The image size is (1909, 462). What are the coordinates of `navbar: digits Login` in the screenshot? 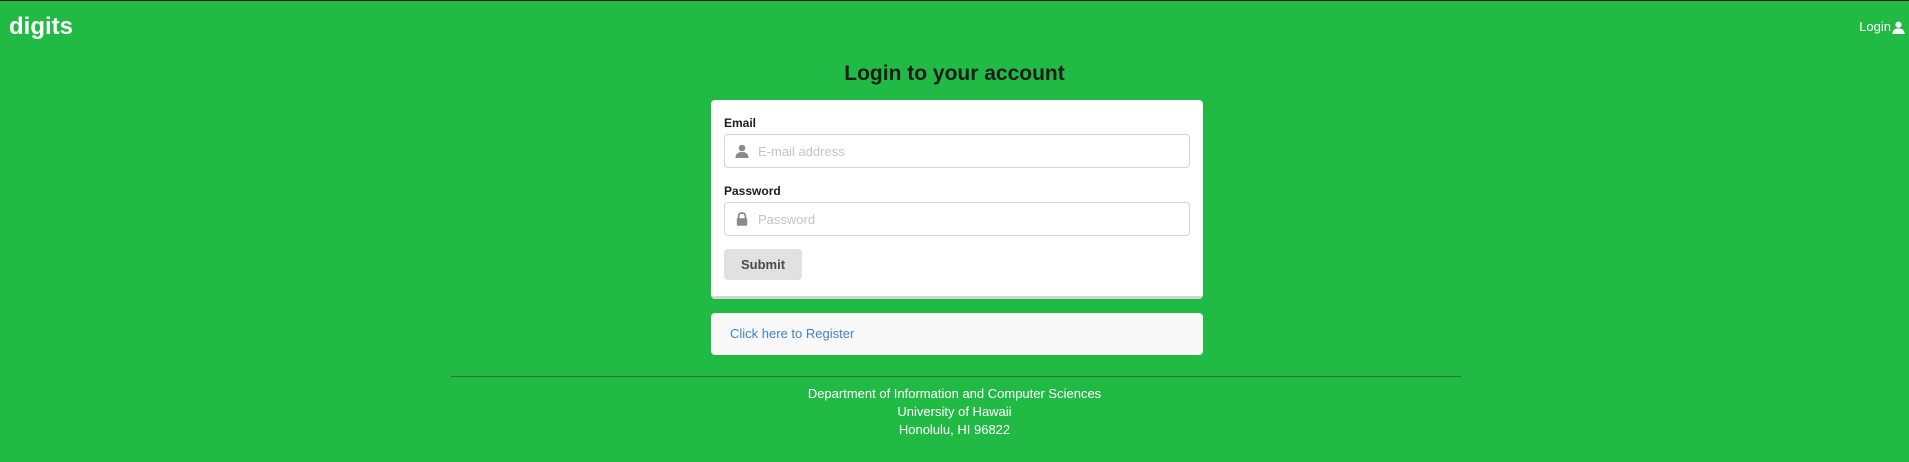 It's located at (954, 27).